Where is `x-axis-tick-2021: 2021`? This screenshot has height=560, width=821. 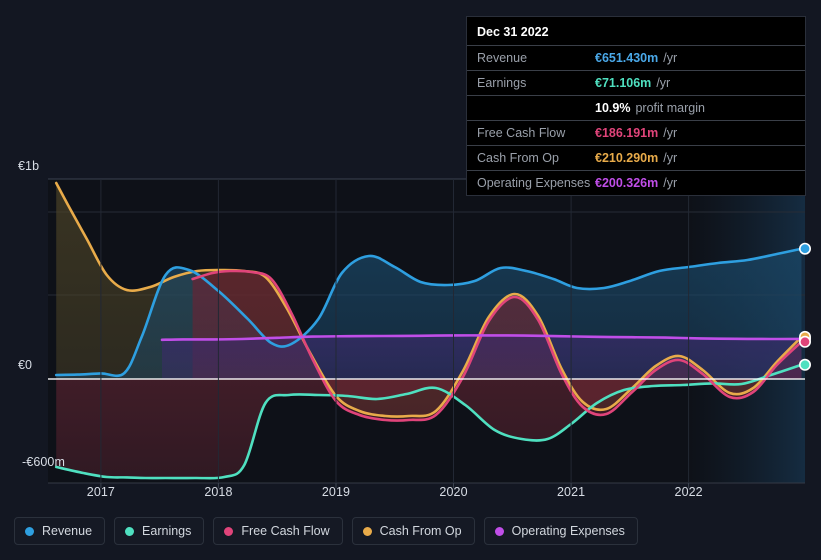
x-axis-tick-2021: 2021 is located at coordinates (571, 492).